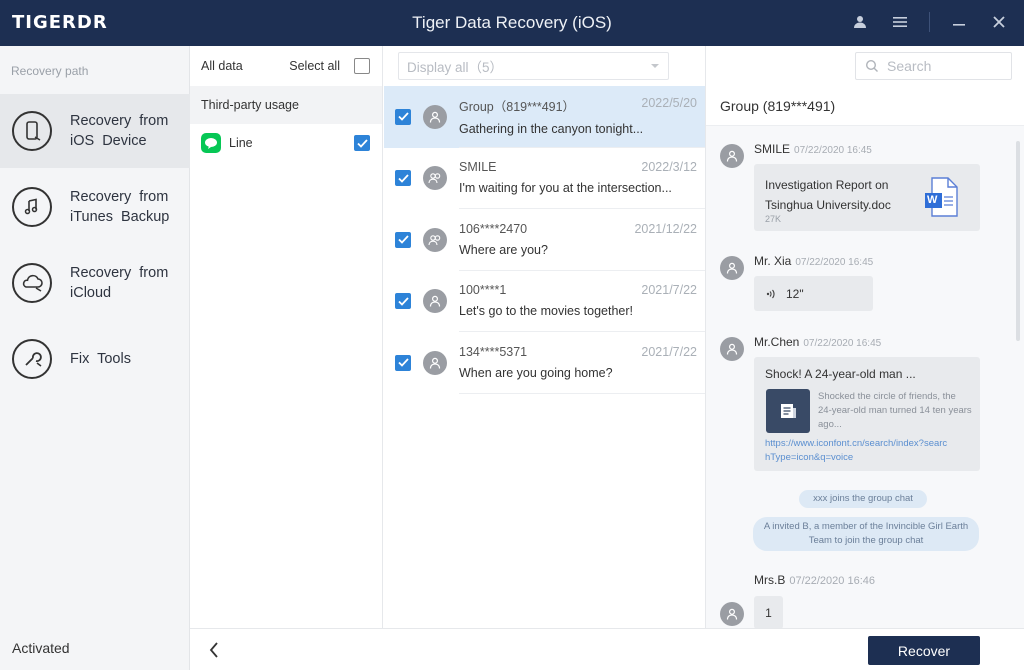  Describe the element at coordinates (455, 67) in the screenshot. I see `display-filter-value: Display all（5）` at that location.